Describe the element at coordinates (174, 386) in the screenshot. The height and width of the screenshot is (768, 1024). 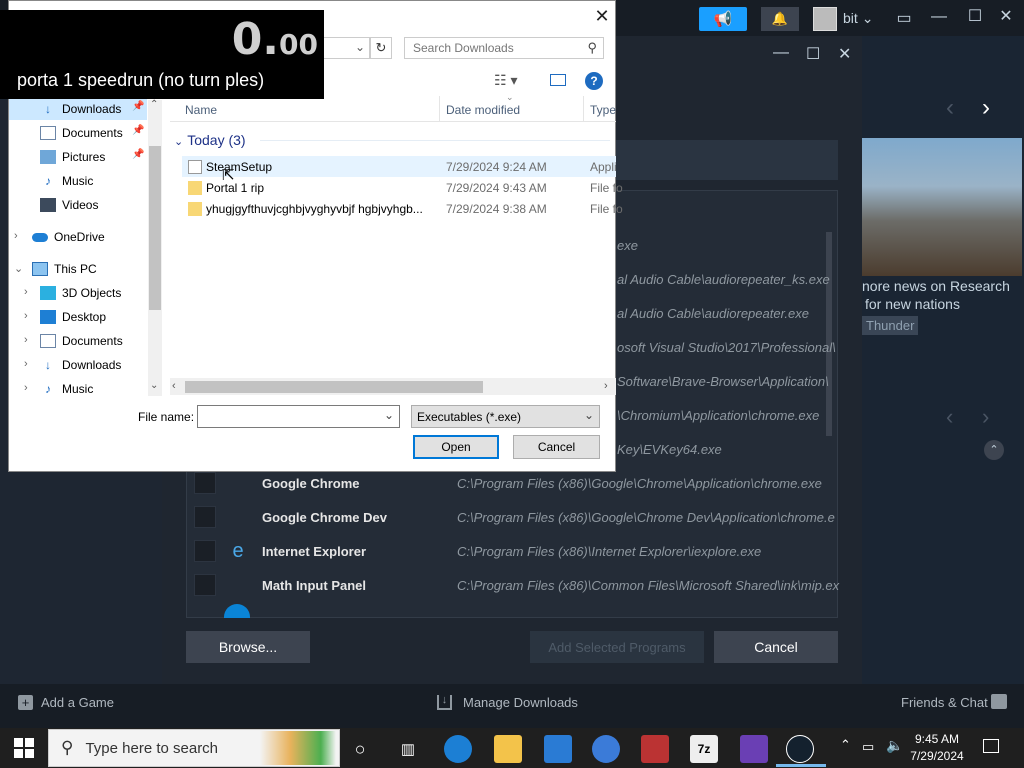
I see `scroll-left-icon: ‹` at that location.